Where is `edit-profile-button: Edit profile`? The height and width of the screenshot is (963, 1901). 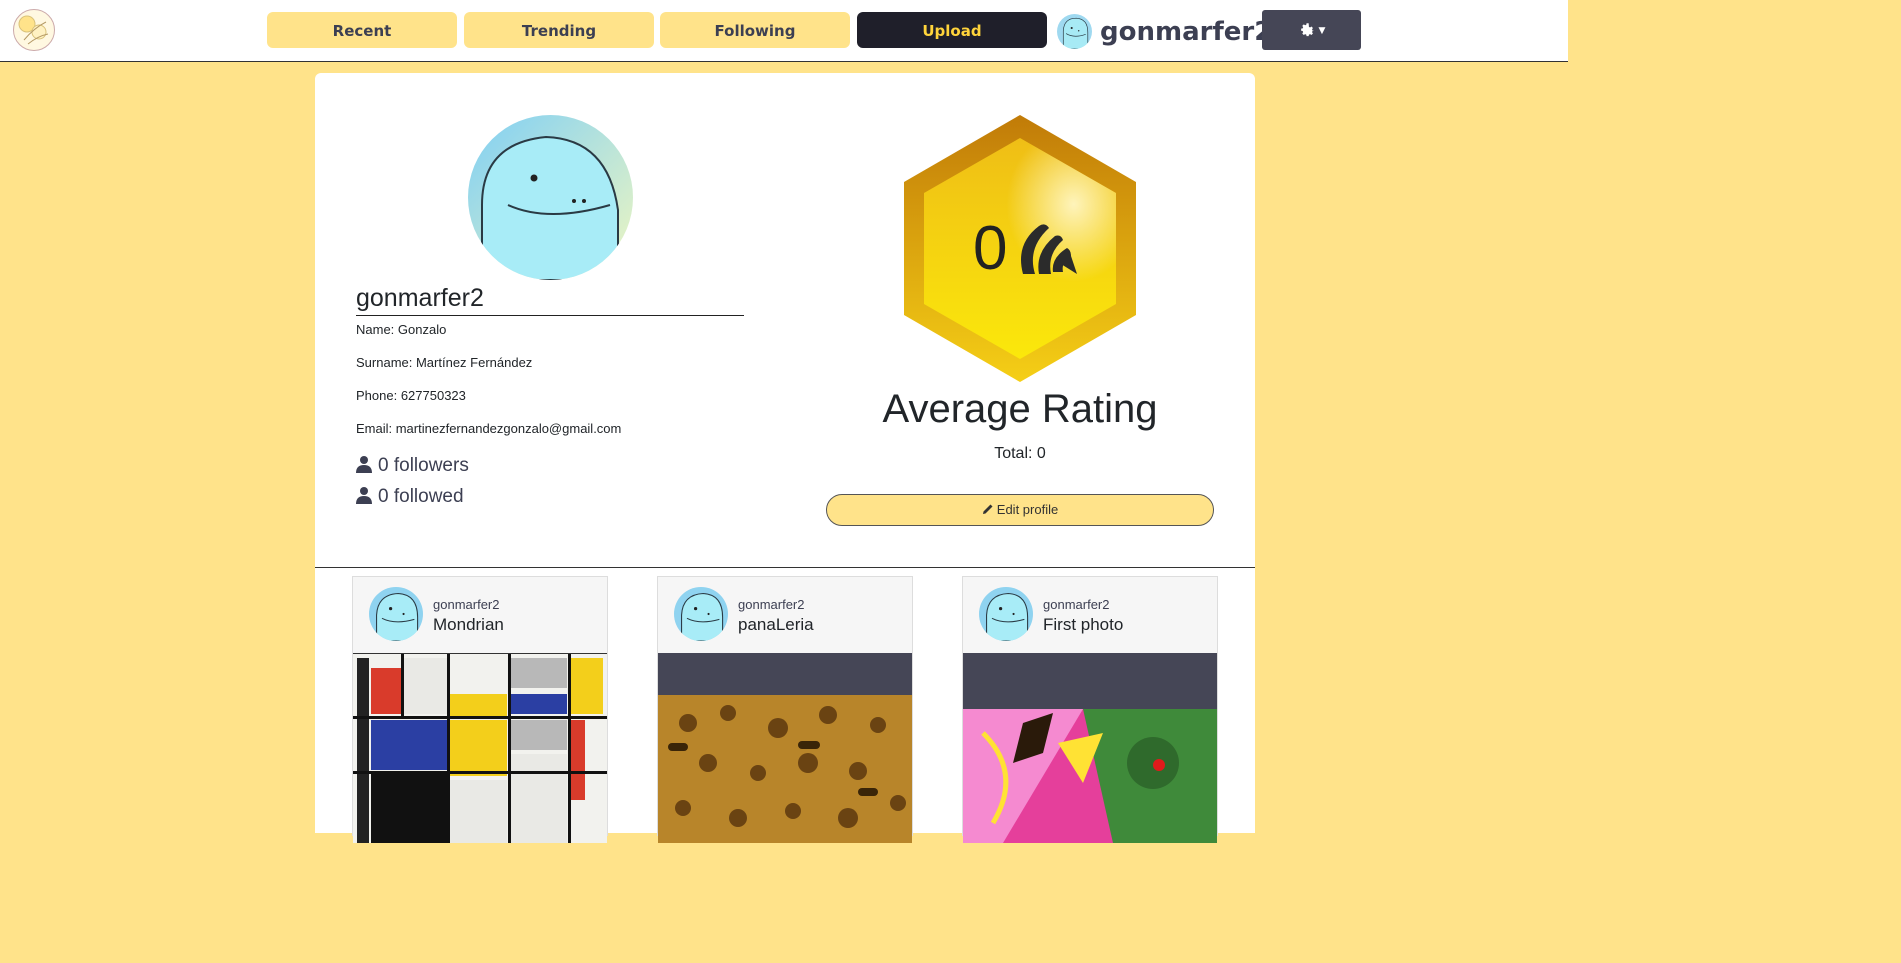
edit-profile-button: Edit profile is located at coordinates (1020, 510).